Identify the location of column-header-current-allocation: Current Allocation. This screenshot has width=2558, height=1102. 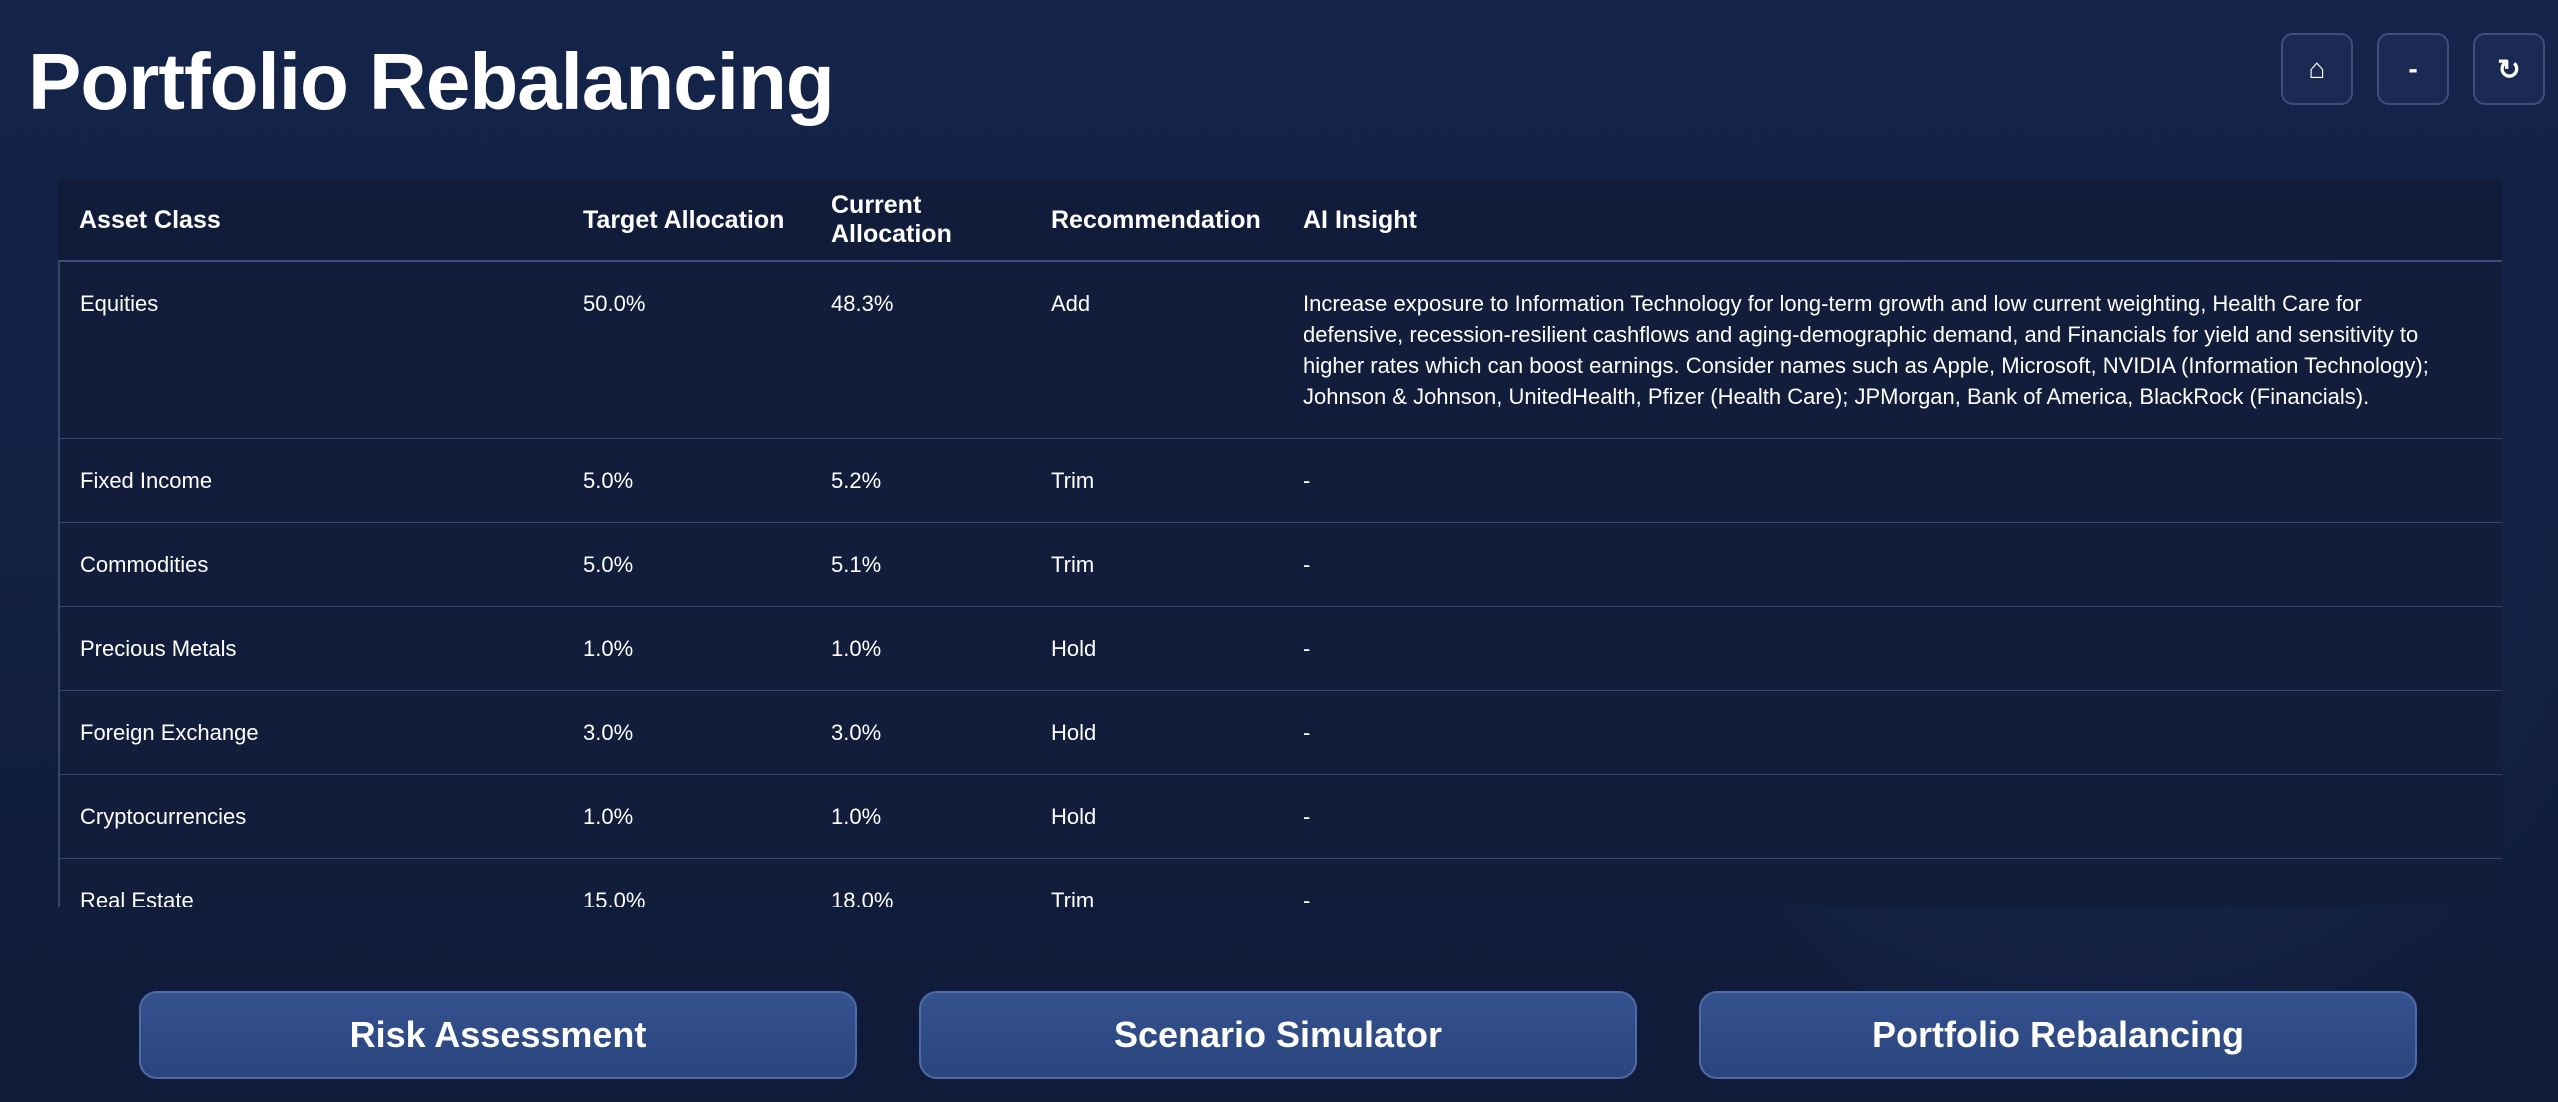
(921, 221).